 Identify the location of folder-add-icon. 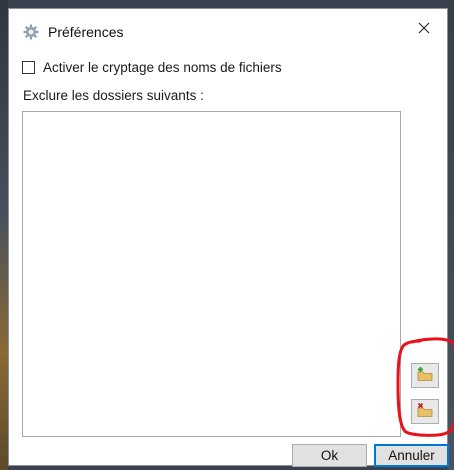
(425, 375).